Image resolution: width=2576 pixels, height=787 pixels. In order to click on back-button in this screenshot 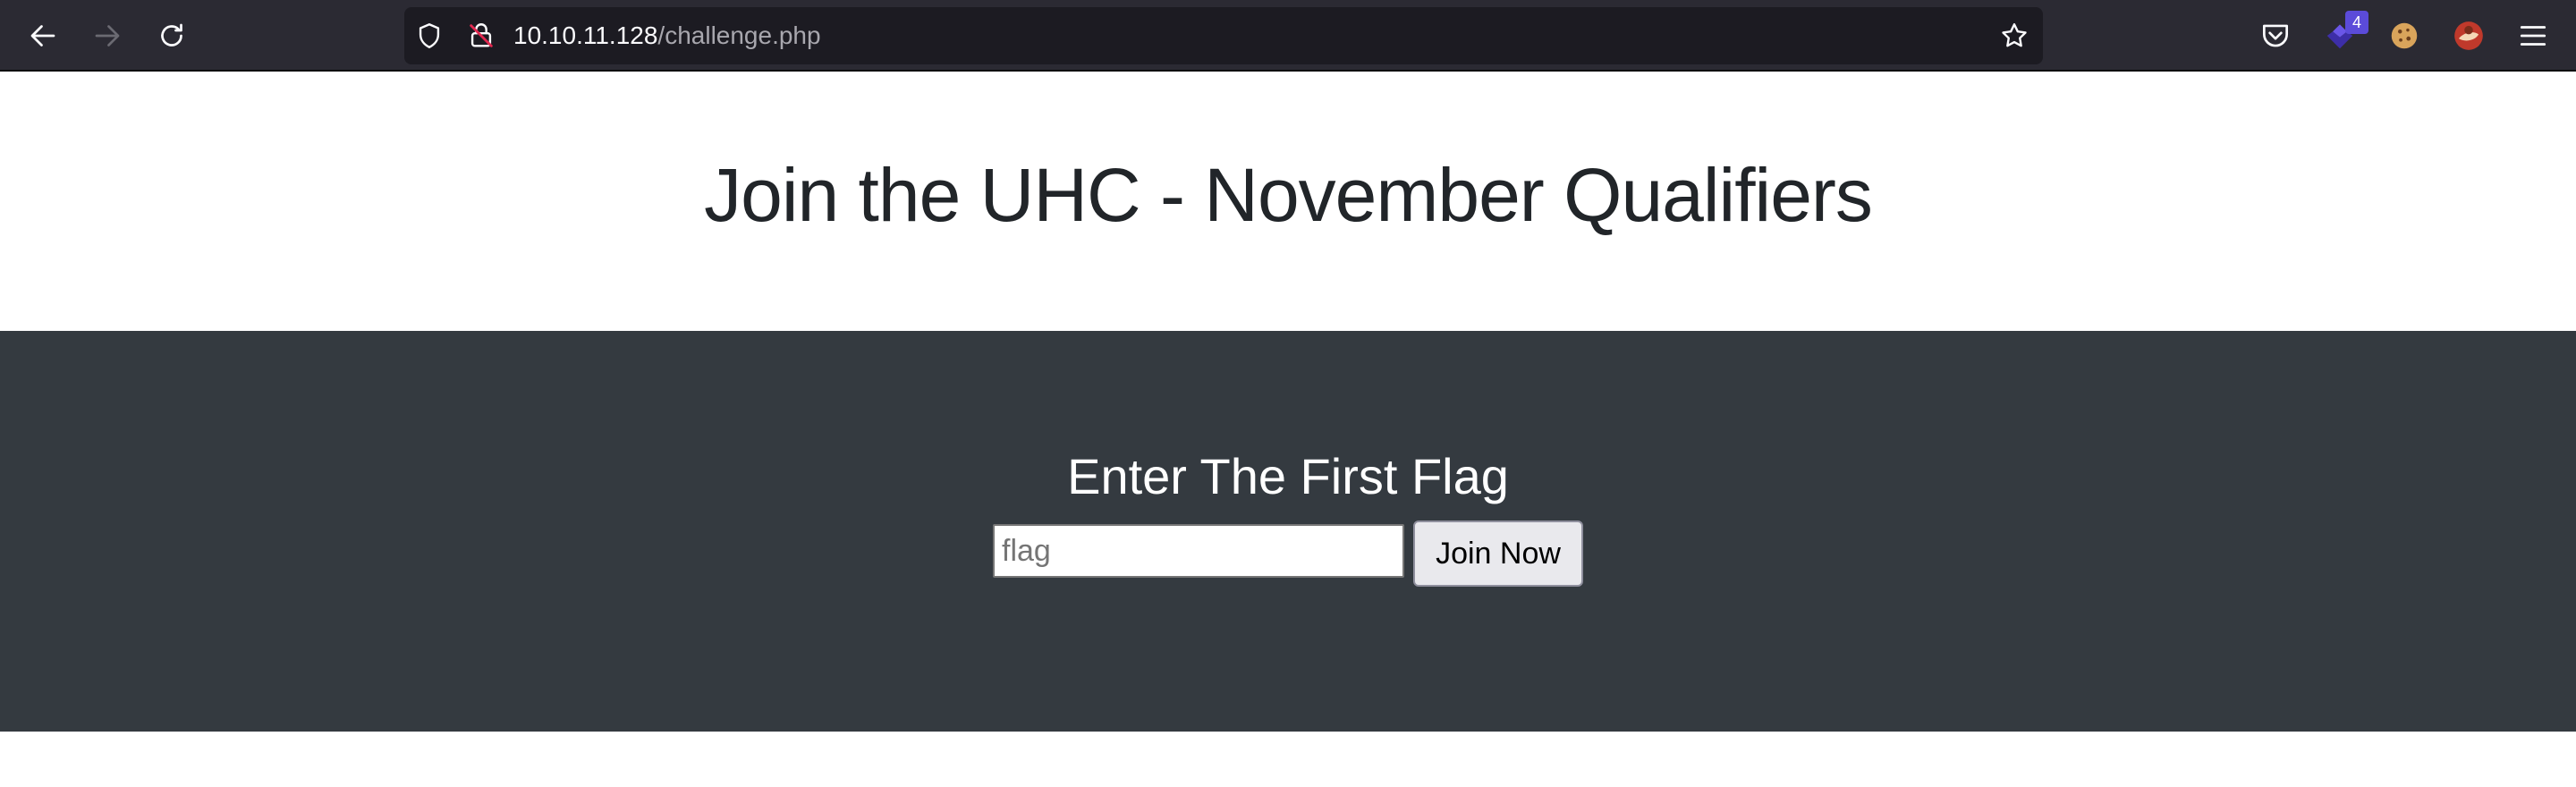, I will do `click(43, 36)`.